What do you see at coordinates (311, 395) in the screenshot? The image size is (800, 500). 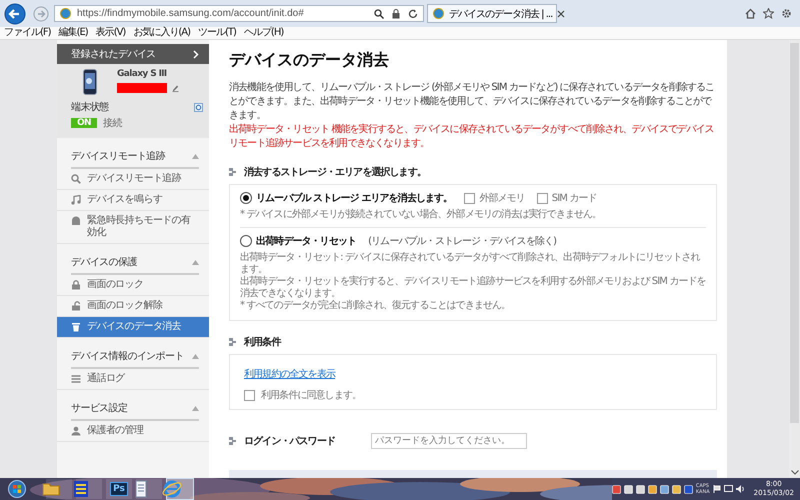 I see `agree-label: 利用条件に同意します。` at bounding box center [311, 395].